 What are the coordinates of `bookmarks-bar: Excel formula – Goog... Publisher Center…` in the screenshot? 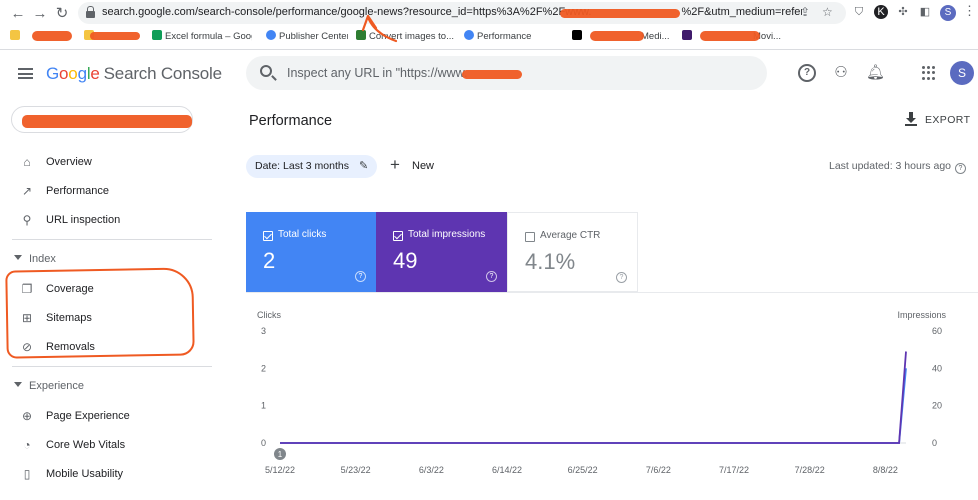 It's located at (489, 38).